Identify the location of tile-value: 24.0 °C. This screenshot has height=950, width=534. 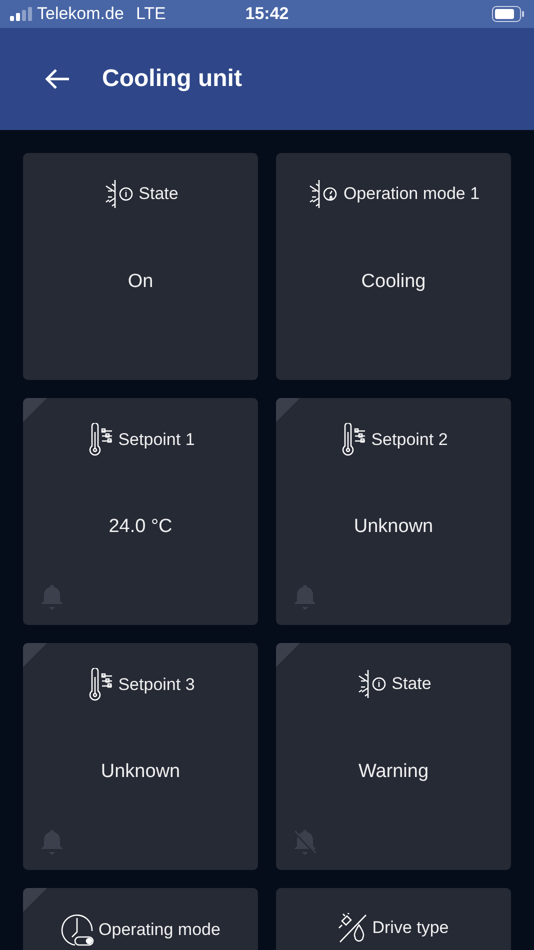
(140, 527).